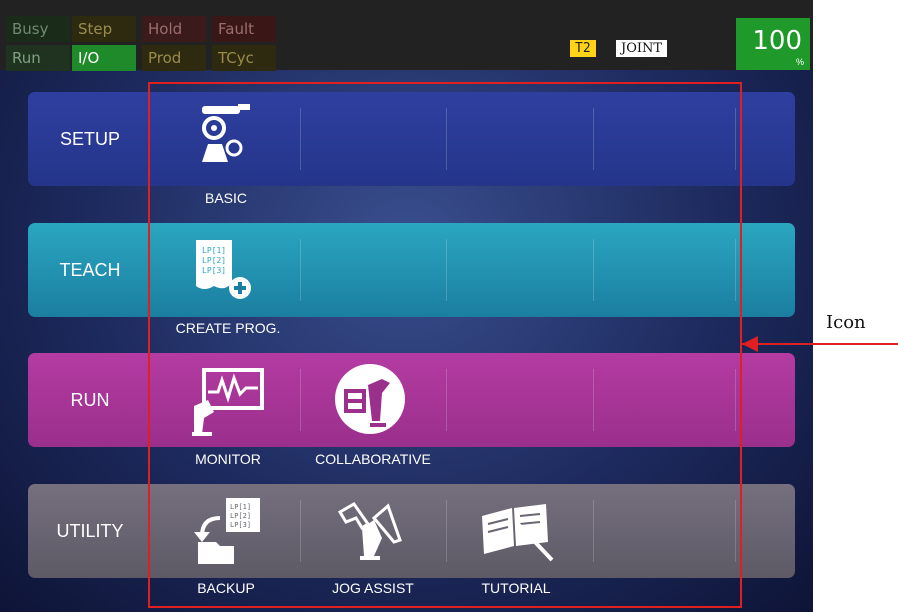  I want to click on override-indicator: 100 %, so click(773, 44).